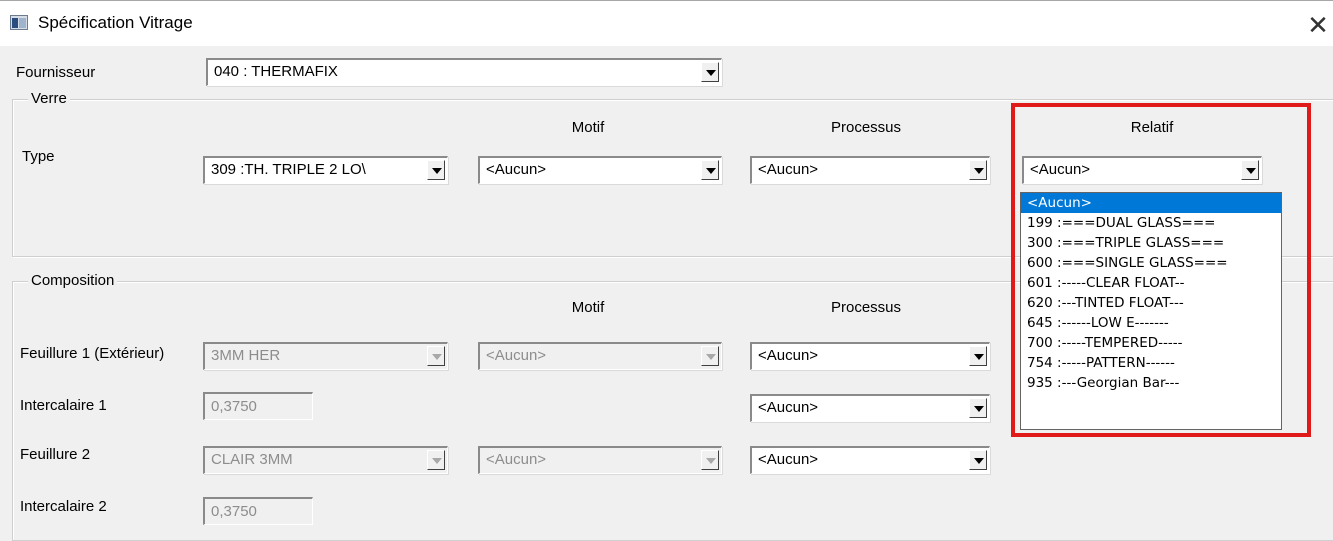 The image size is (1333, 541). Describe the element at coordinates (1151, 383) in the screenshot. I see `relatif-option: 935 :---Georgian Bar---` at that location.